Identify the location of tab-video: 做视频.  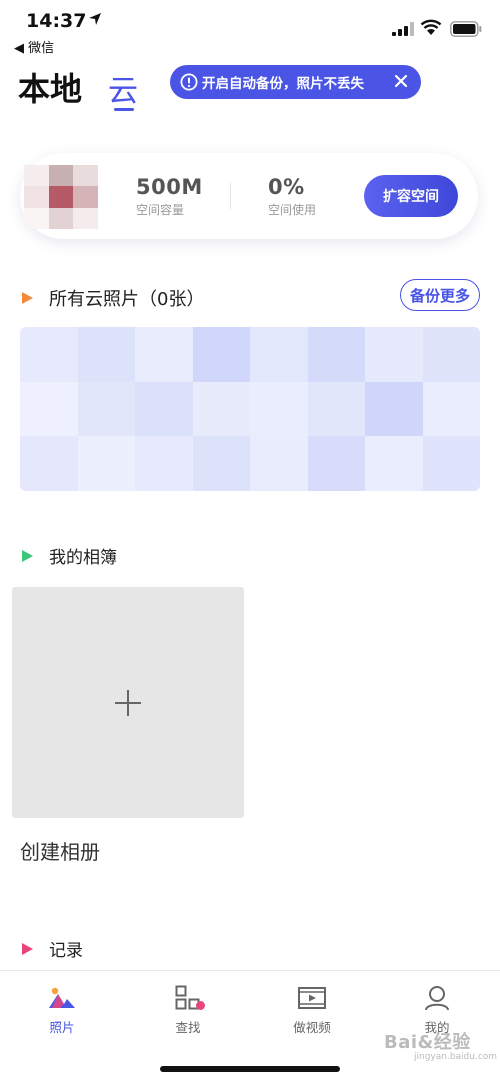
(312, 1010).